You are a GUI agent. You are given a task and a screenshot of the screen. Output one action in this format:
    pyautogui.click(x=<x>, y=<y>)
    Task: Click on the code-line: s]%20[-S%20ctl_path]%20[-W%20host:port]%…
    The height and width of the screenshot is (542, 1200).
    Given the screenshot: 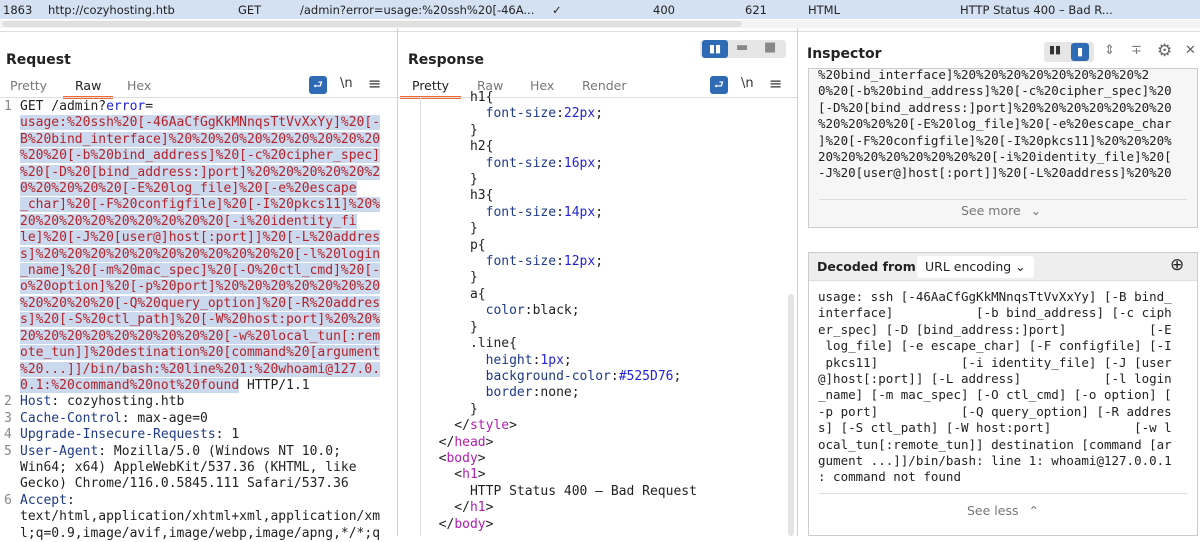 What is the action you would take?
    pyautogui.click(x=192, y=320)
    